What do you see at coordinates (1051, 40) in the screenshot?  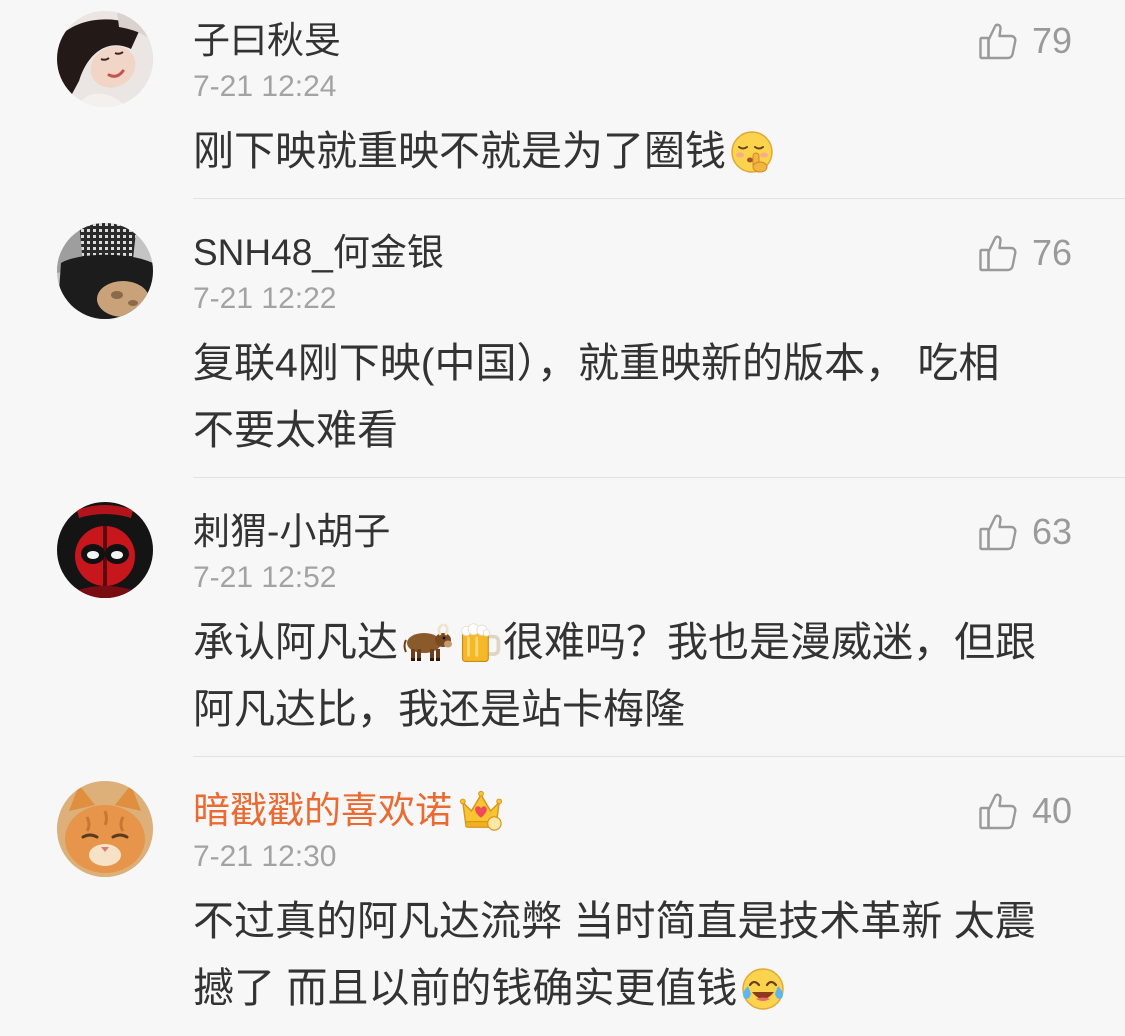 I see `like-count: 79` at bounding box center [1051, 40].